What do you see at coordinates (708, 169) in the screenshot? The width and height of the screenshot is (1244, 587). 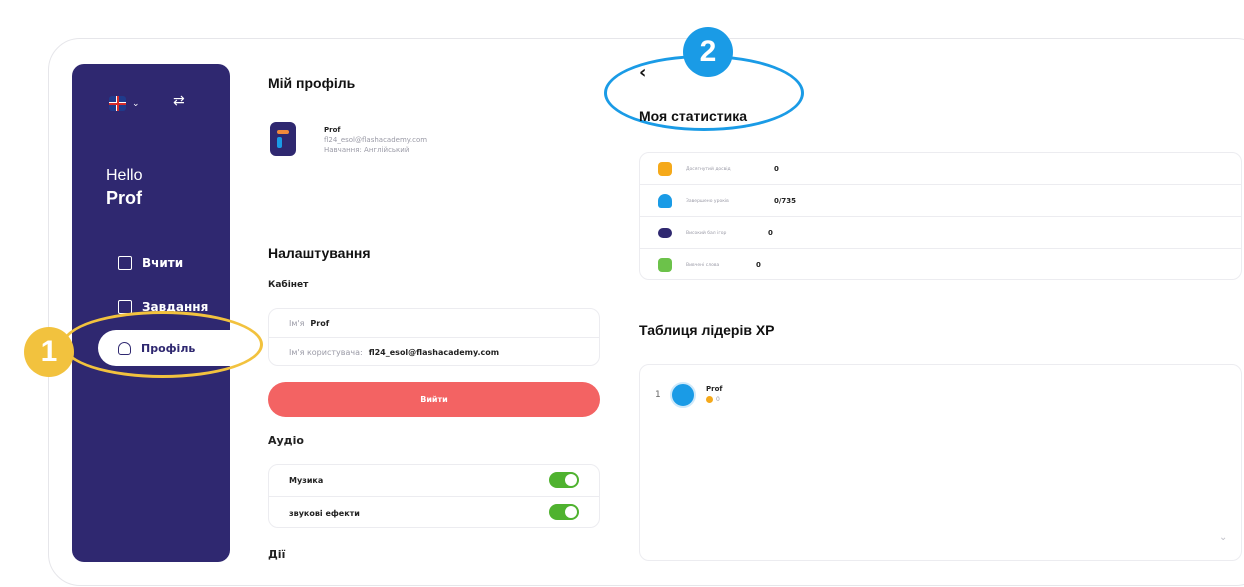 I see `stat-label: Досягнутий досвід` at bounding box center [708, 169].